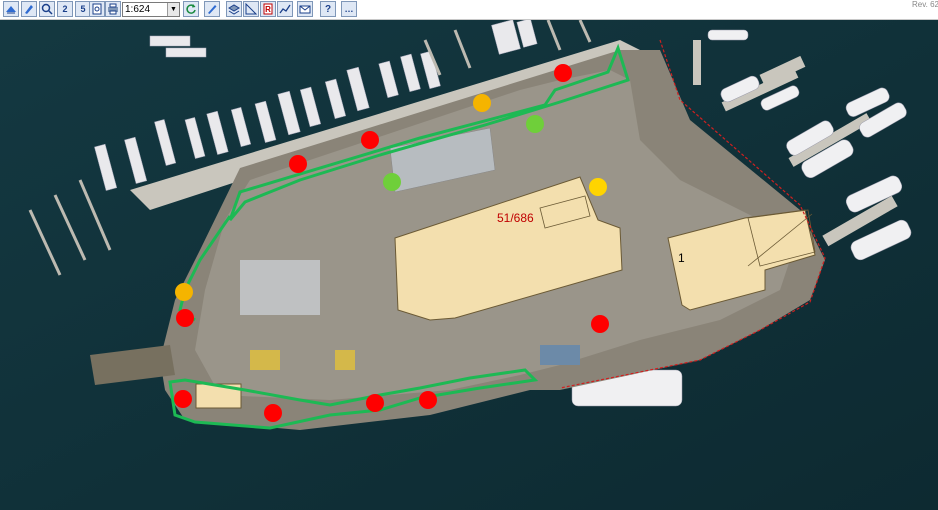 The width and height of the screenshot is (938, 510). I want to click on zoom-factor-2-button: 2, so click(65, 9).